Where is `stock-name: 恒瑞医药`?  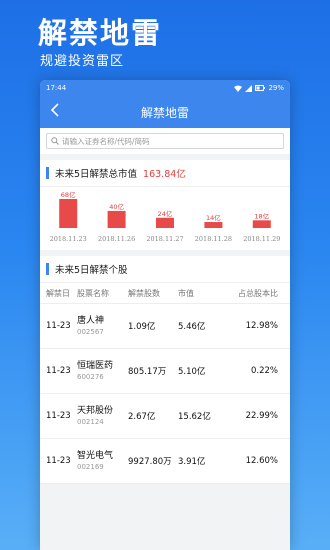 stock-name: 恒瑞医药 is located at coordinates (95, 366).